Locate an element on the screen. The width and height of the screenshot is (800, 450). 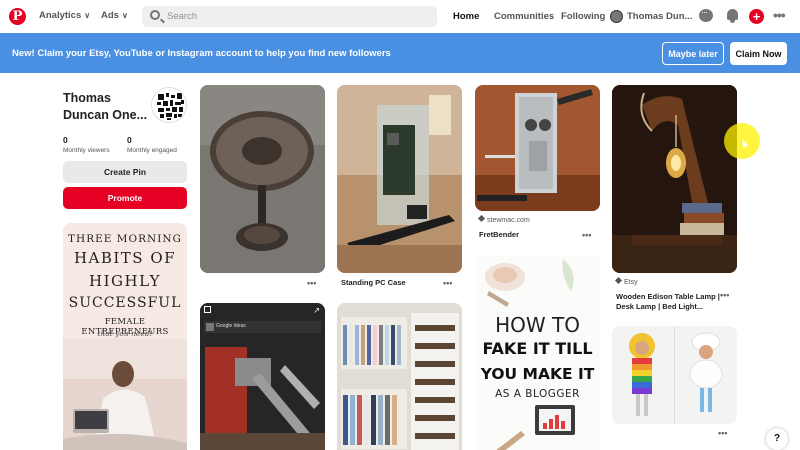
poster-line-6: that you need! is located at coordinates (125, 333).